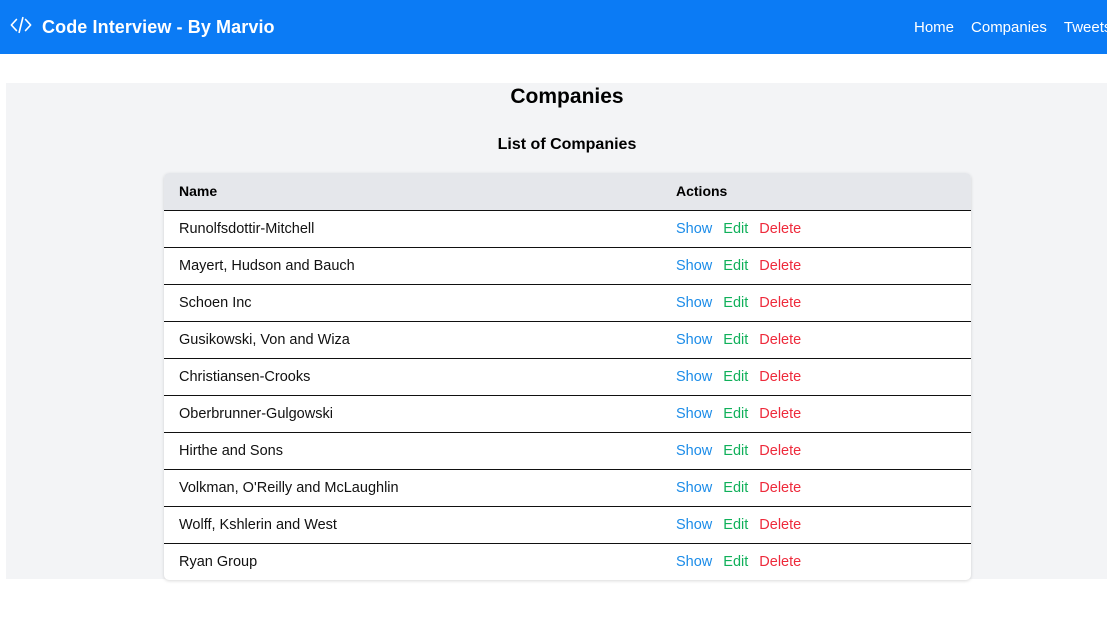  I want to click on column-header-actions: Actions, so click(702, 191).